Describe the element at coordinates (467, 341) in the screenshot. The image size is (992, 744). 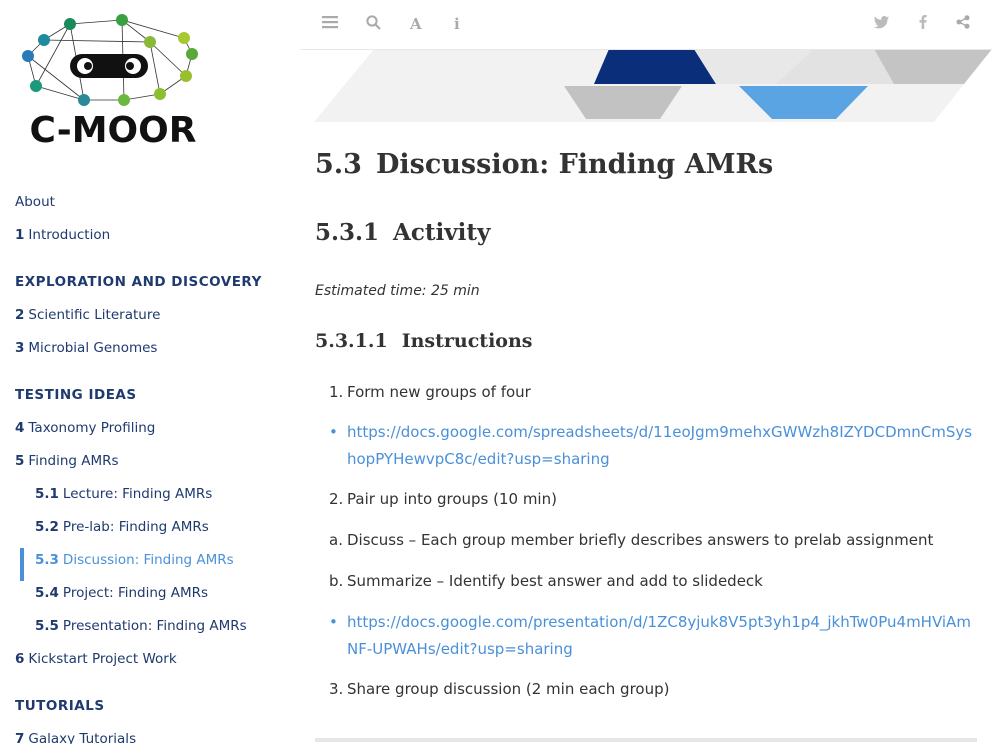
I see `section-title: Instructions` at that location.